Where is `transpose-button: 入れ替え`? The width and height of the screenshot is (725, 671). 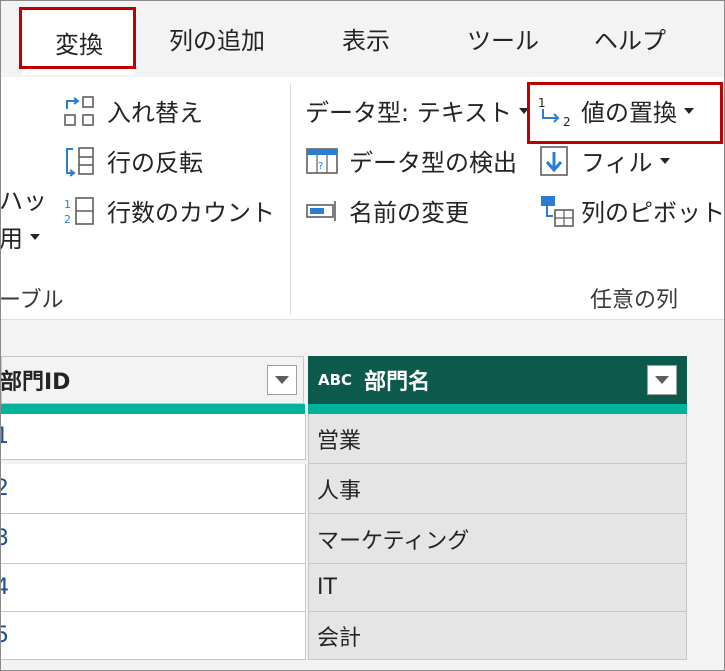
transpose-button: 入れ替え is located at coordinates (133, 110).